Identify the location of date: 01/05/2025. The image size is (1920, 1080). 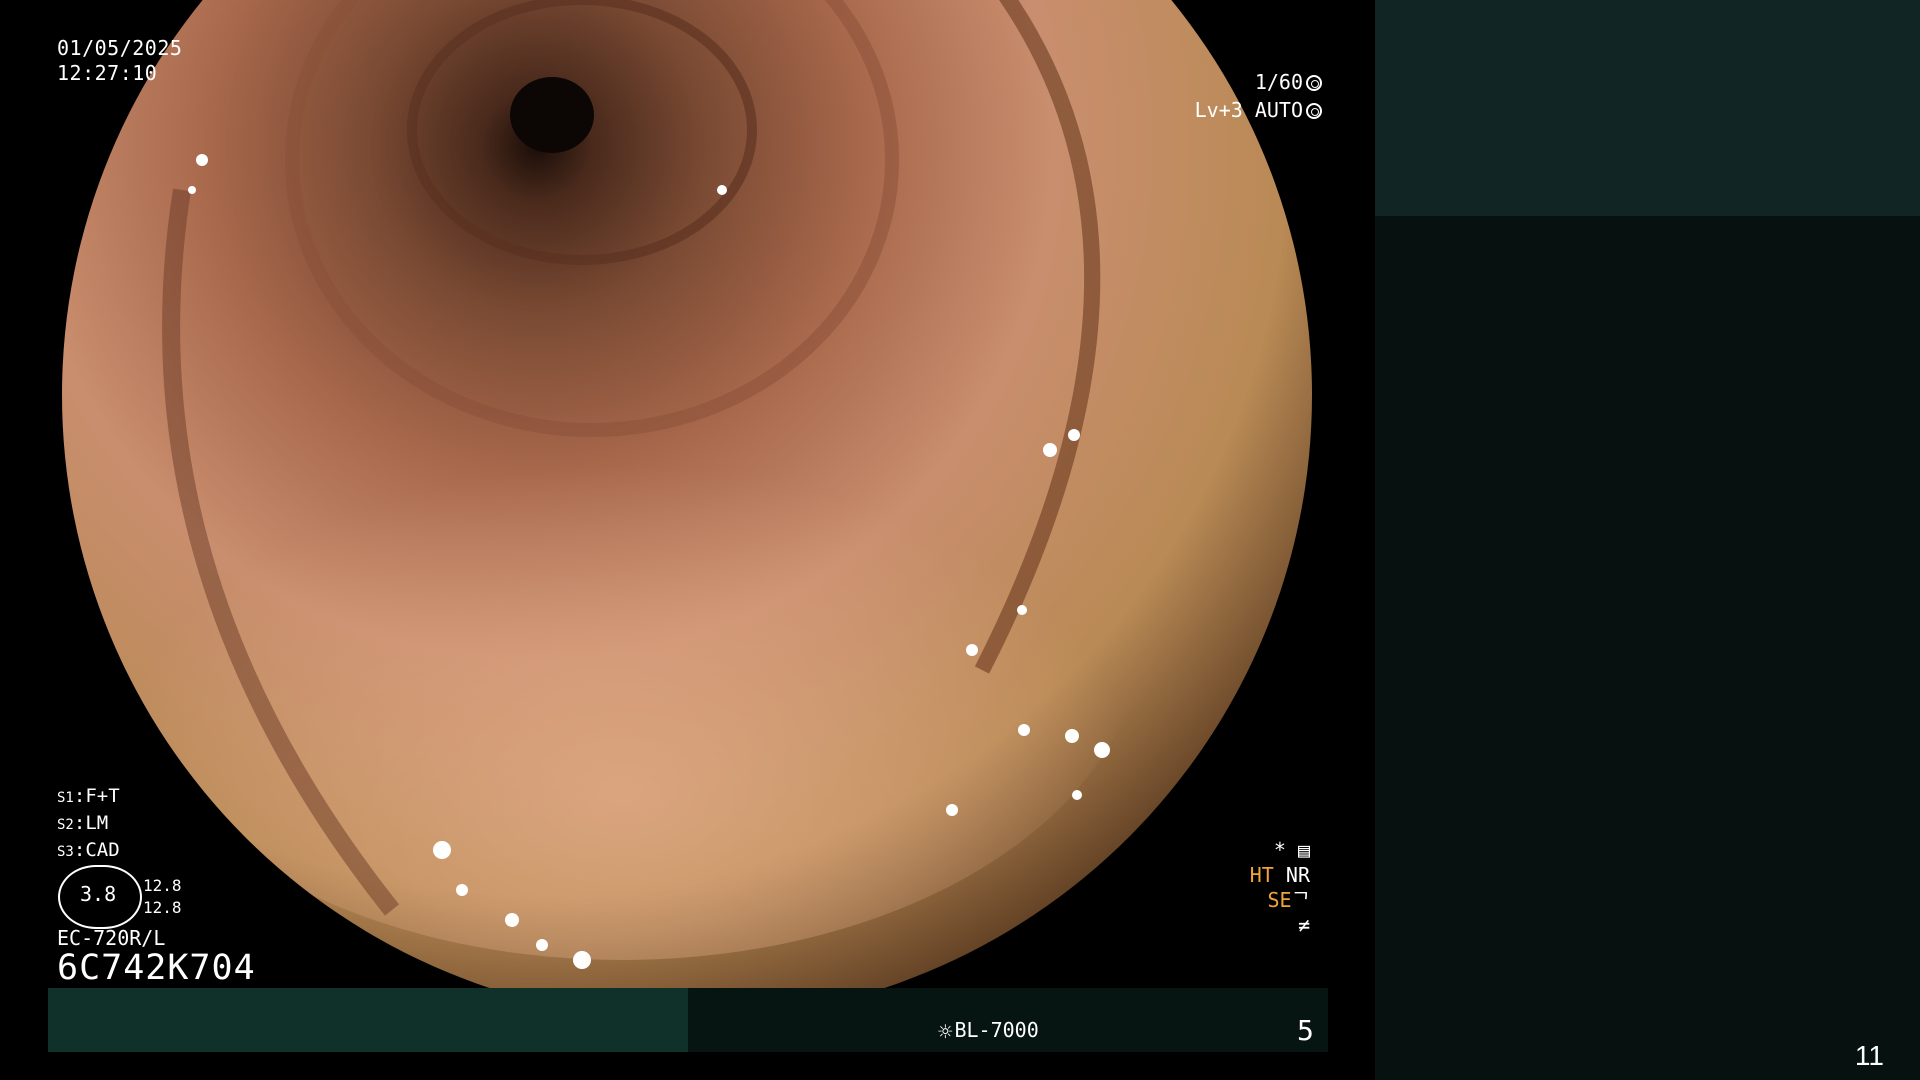
(120, 48).